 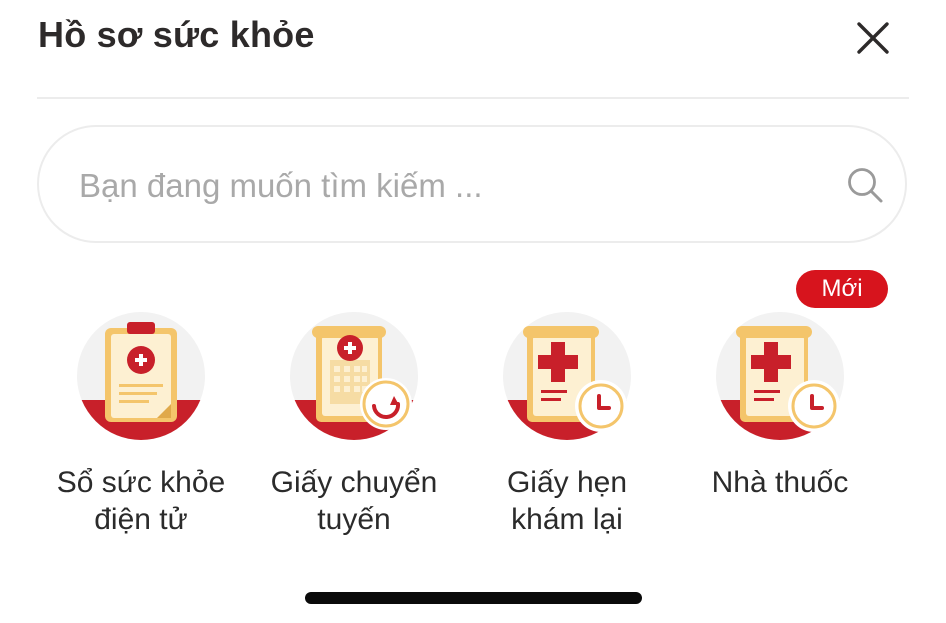 I want to click on header: Hồ sơ sức khỏe, so click(x=473, y=40).